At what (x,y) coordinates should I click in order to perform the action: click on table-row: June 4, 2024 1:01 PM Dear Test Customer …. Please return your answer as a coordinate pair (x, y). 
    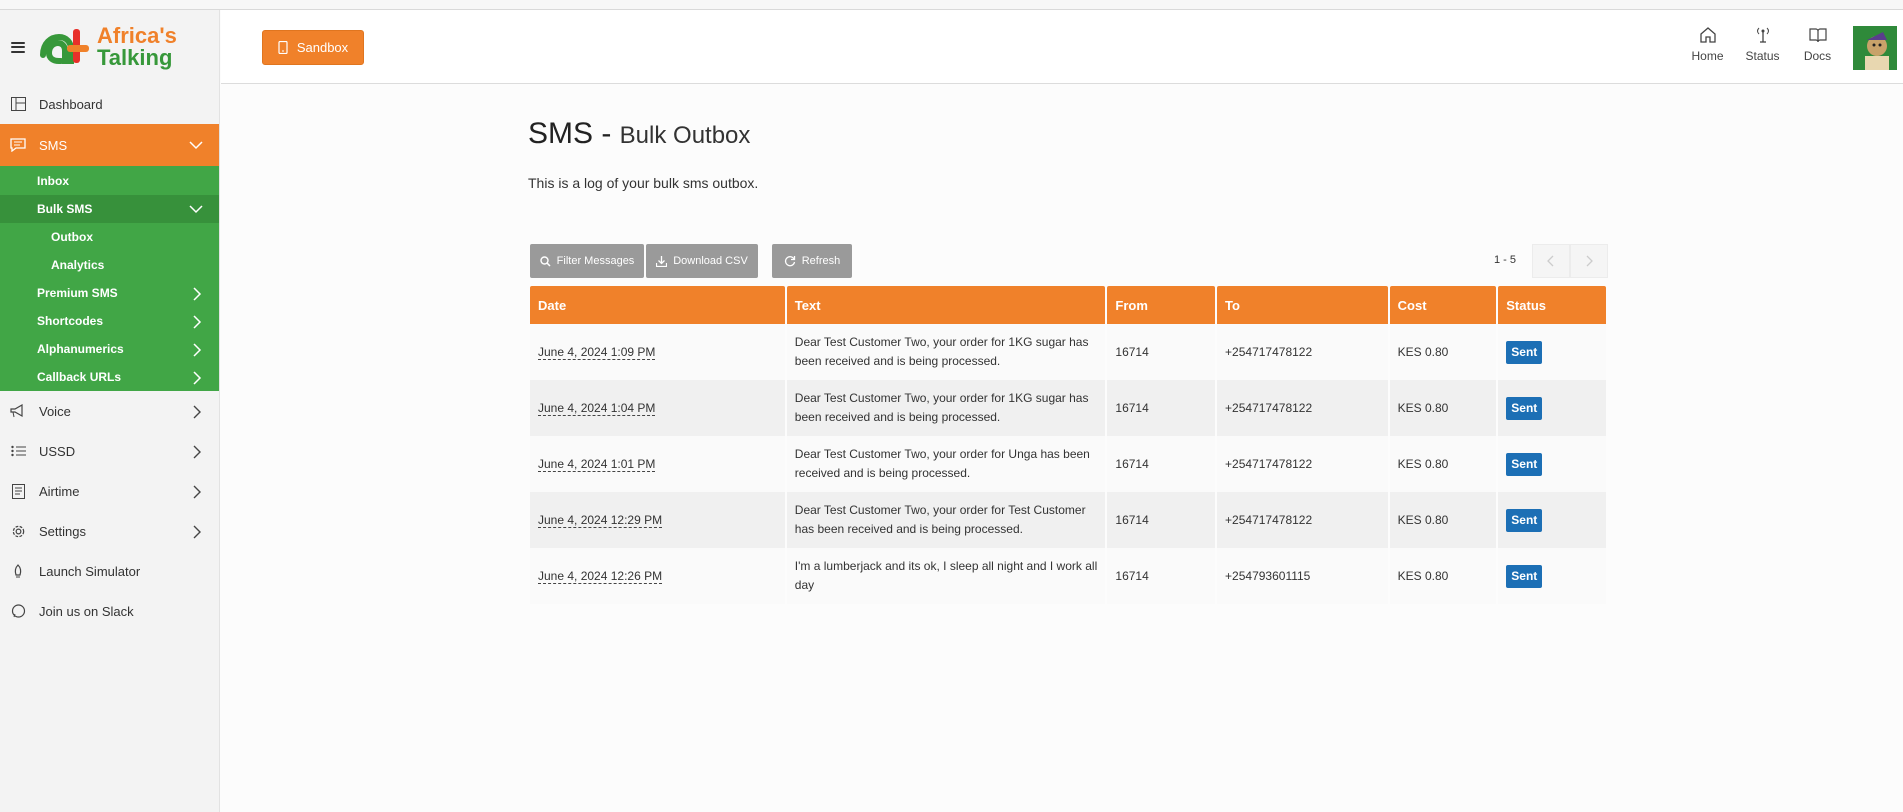
    Looking at the image, I should click on (1068, 464).